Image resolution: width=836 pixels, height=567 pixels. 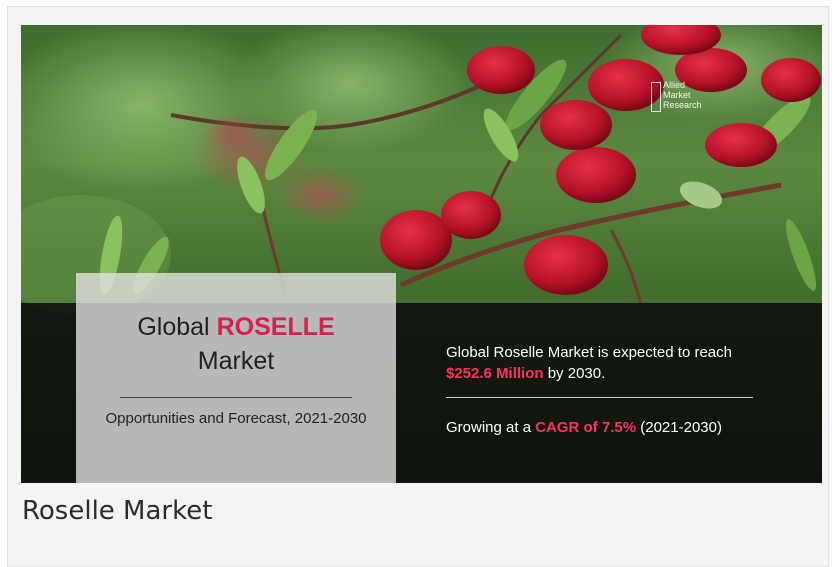 I want to click on logo-line-3: Research, so click(x=682, y=105).